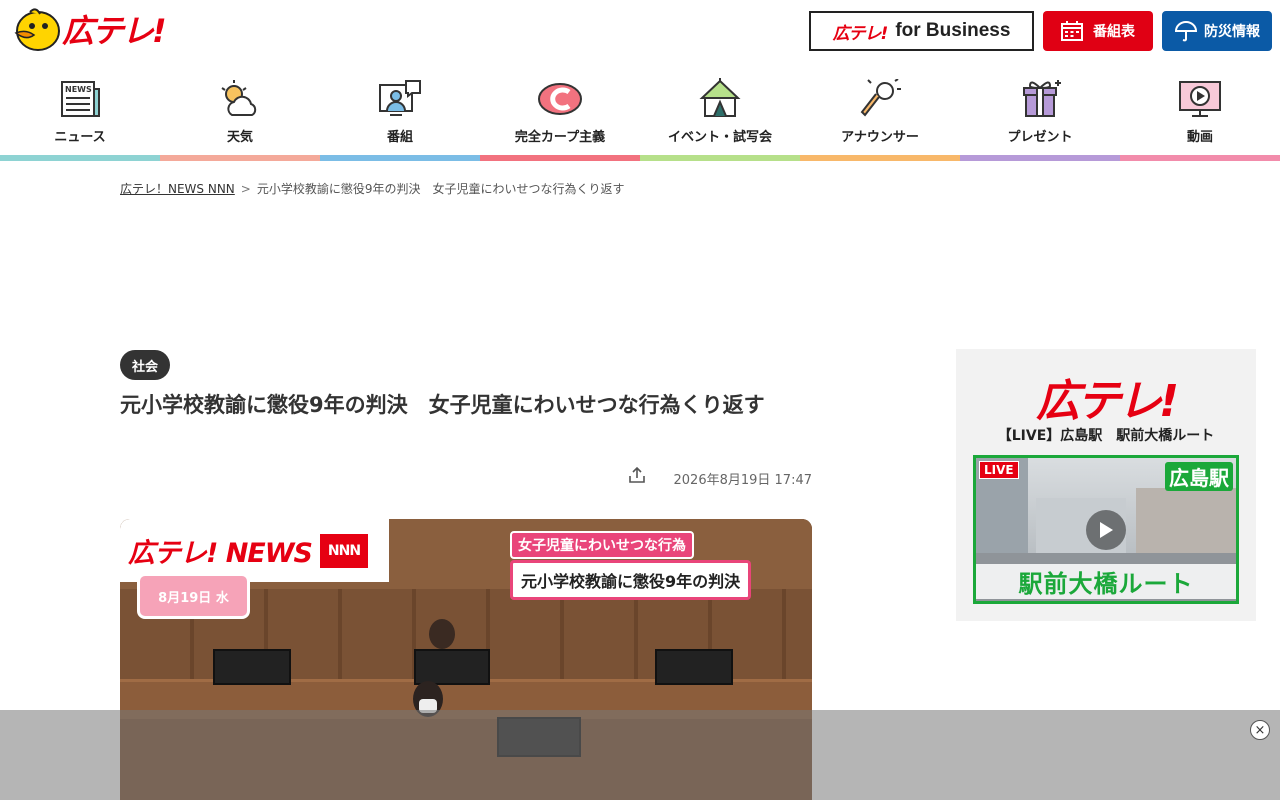 This screenshot has width=1280, height=800. Describe the element at coordinates (1114, 32) in the screenshot. I see `schedule-label: 番組表` at that location.